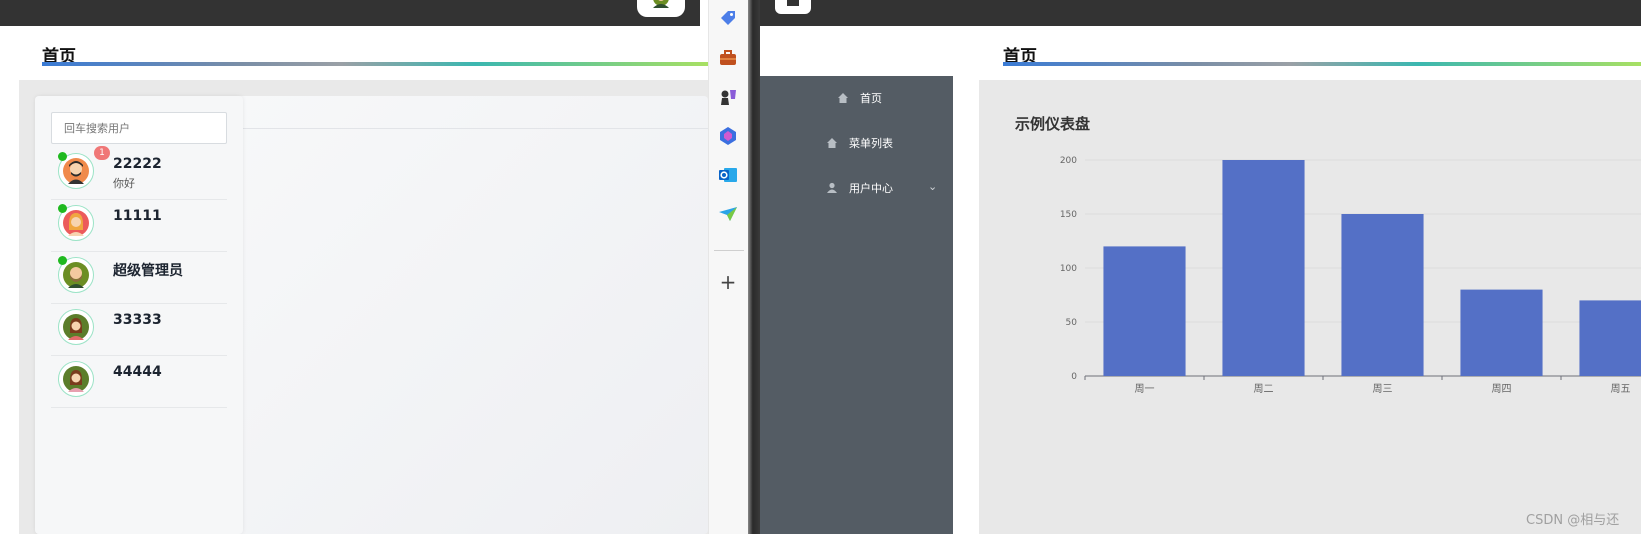 This screenshot has width=1641, height=534. What do you see at coordinates (728, 175) in the screenshot?
I see `outlook-icon` at bounding box center [728, 175].